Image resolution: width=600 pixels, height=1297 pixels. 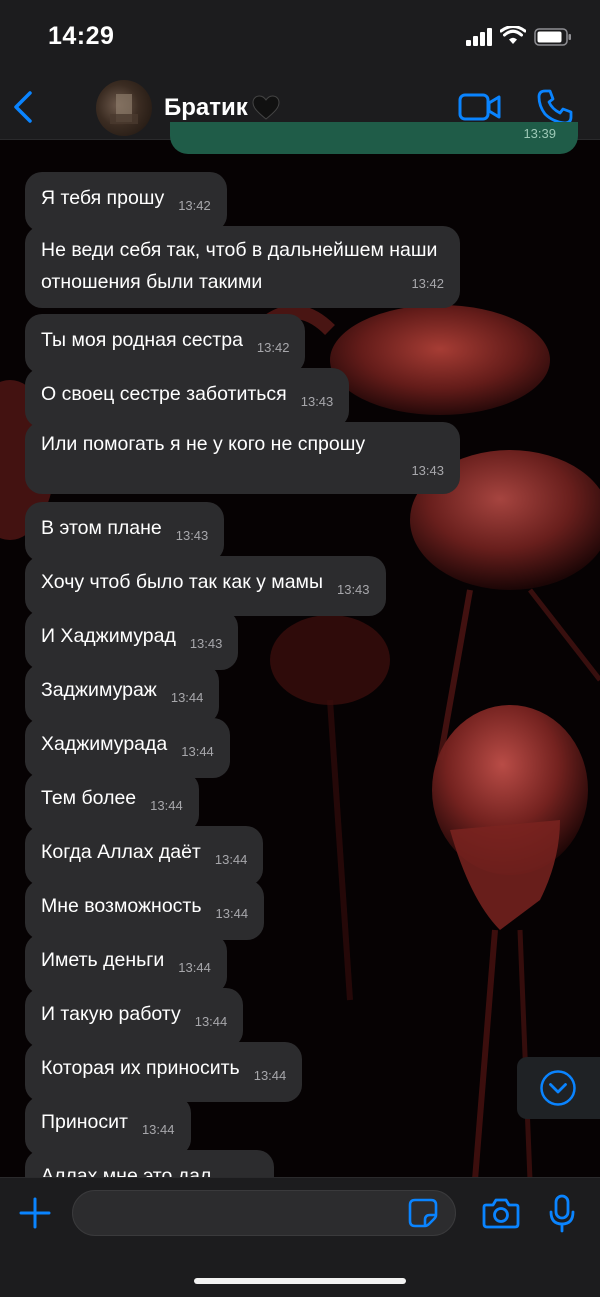 I want to click on message-bubble: Тем более 13:44, so click(x=112, y=802).